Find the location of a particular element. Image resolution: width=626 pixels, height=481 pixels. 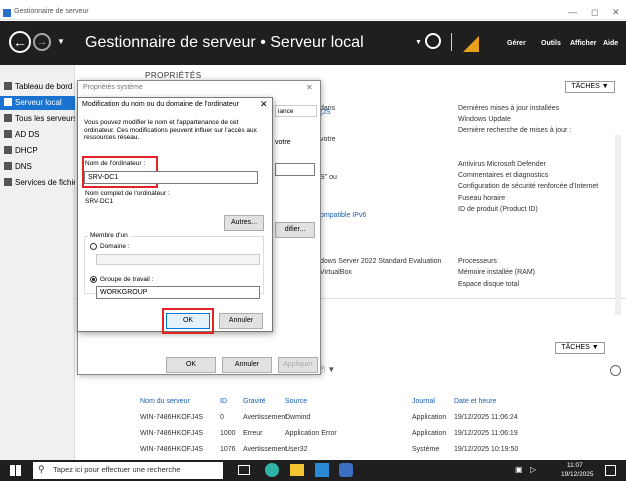

dhcp-icon is located at coordinates (8, 150).